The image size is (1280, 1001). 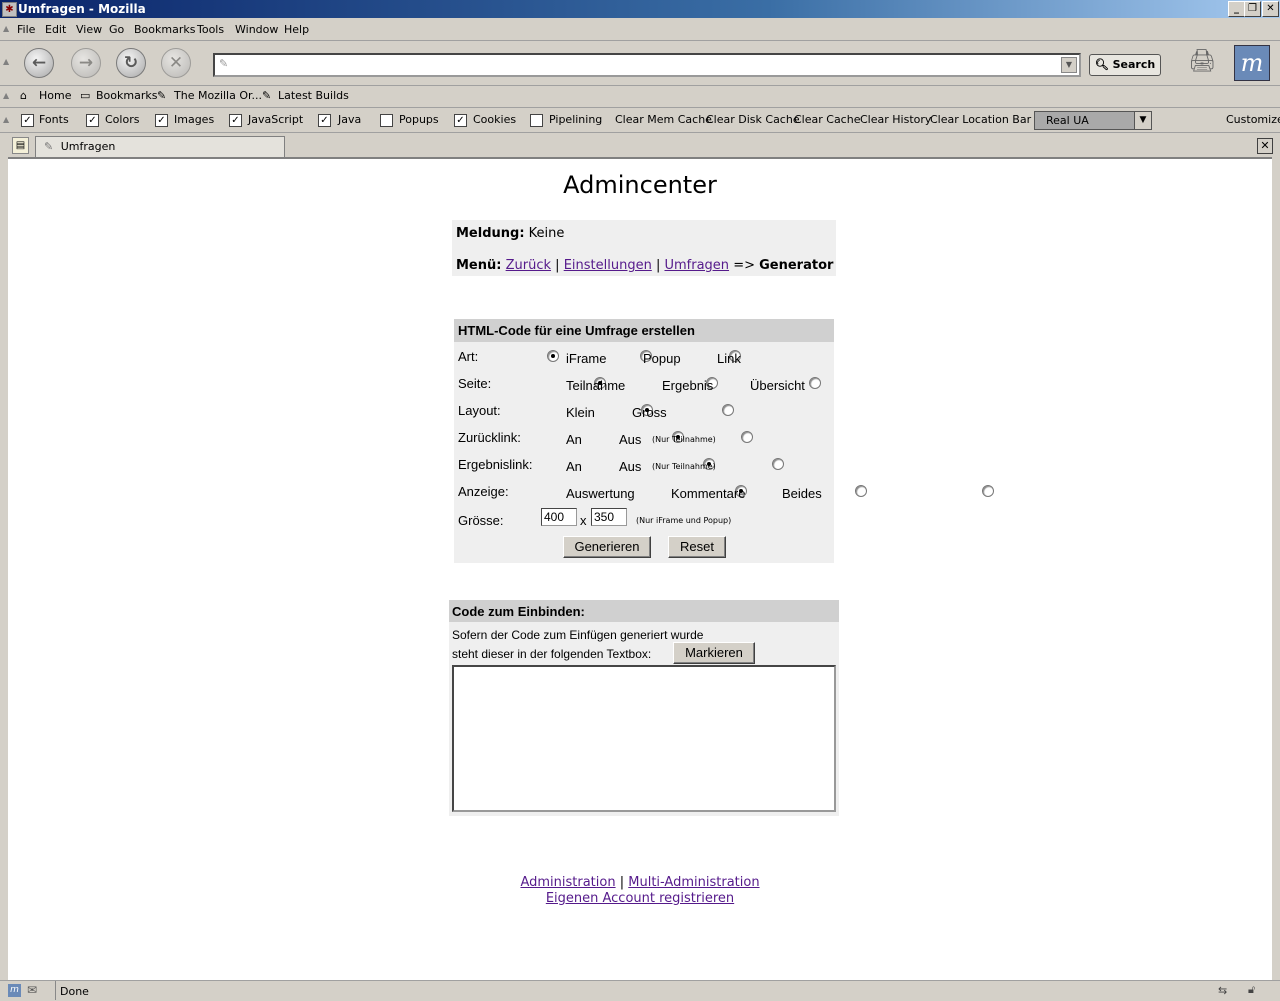 I want to click on mozilla-throbber-icon: m, so click(x=1252, y=63).